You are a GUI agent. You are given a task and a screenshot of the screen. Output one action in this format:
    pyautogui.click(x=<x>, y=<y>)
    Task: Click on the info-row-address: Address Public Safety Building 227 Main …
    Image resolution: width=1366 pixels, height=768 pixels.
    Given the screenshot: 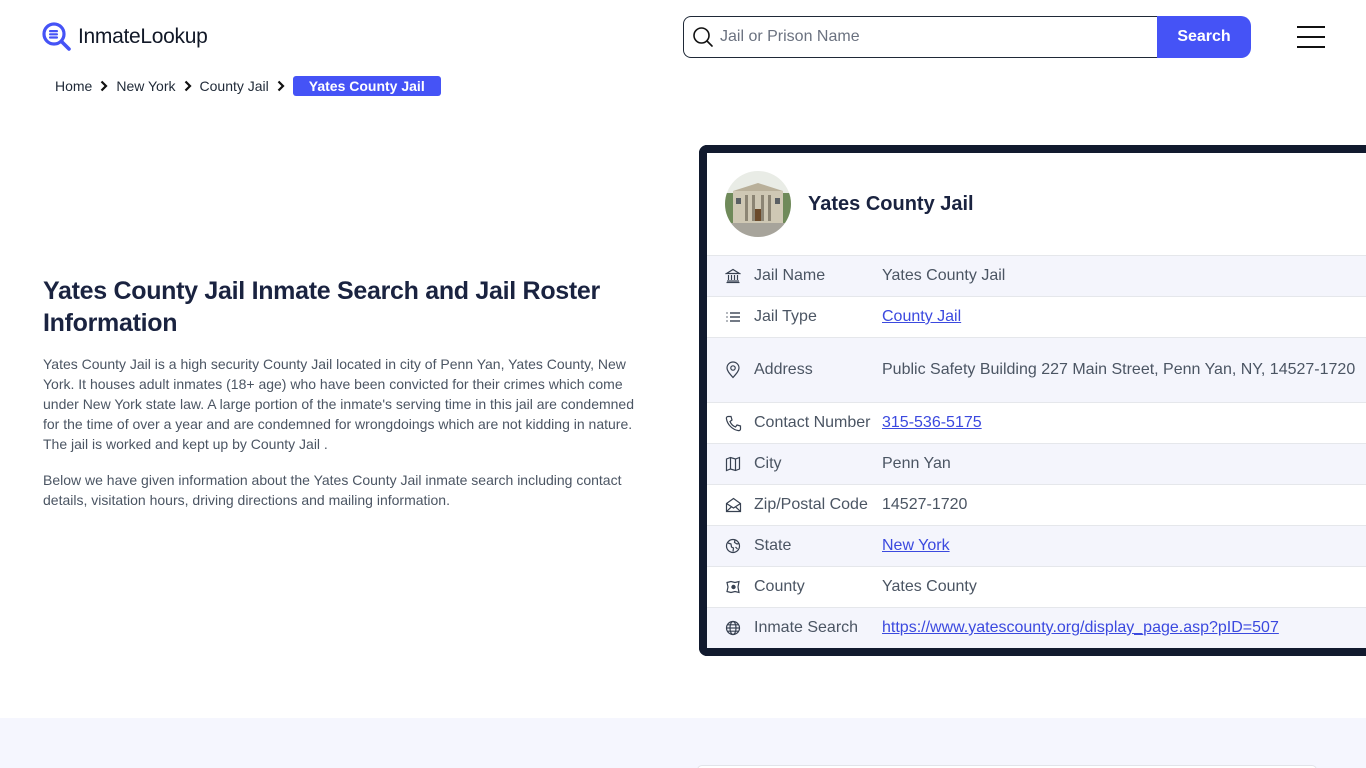 What is the action you would take?
    pyautogui.click(x=1036, y=369)
    